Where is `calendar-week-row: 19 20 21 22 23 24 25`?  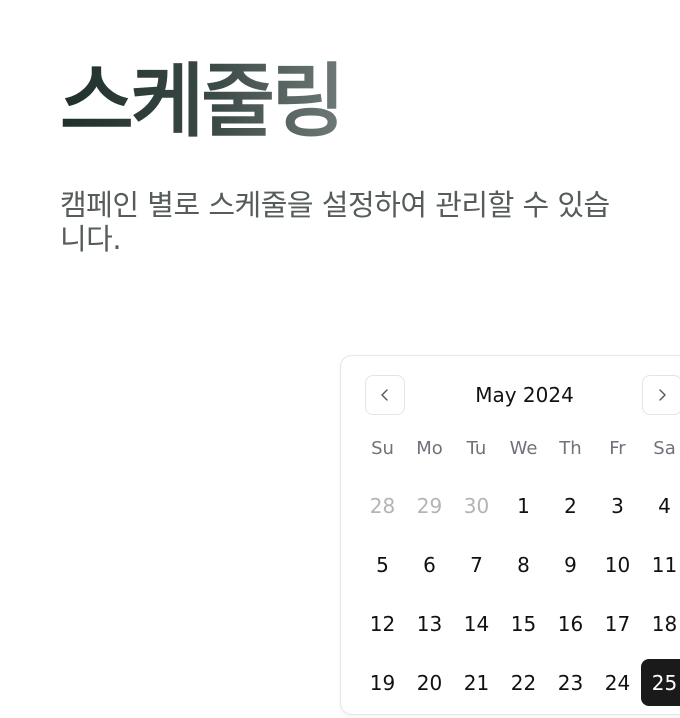 calendar-week-row: 19 20 21 22 23 24 25 is located at coordinates (519, 688).